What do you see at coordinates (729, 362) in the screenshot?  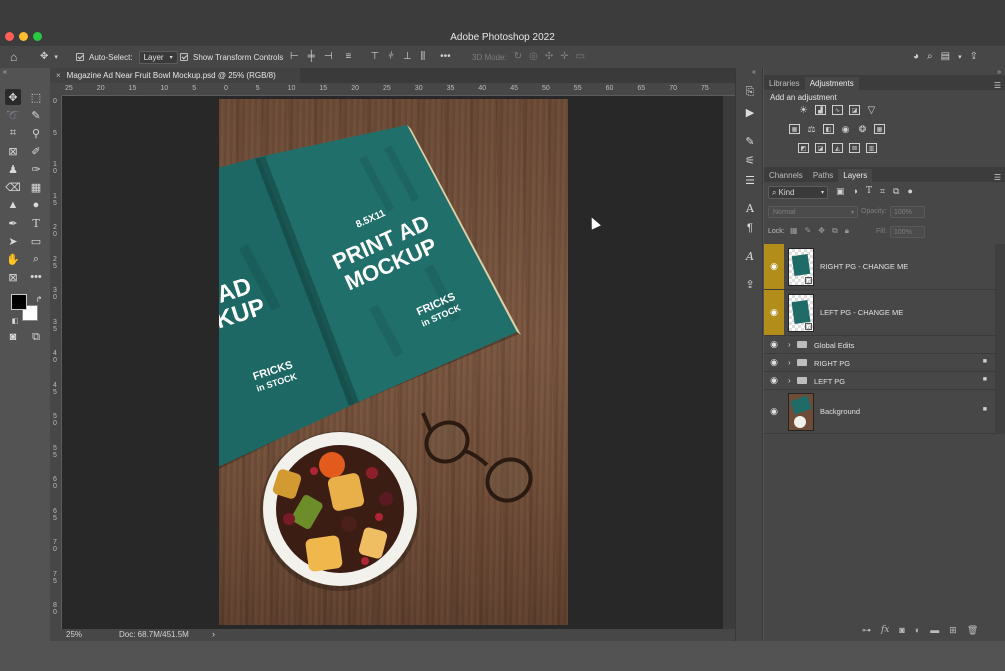 I see `vertical-scrollbar` at bounding box center [729, 362].